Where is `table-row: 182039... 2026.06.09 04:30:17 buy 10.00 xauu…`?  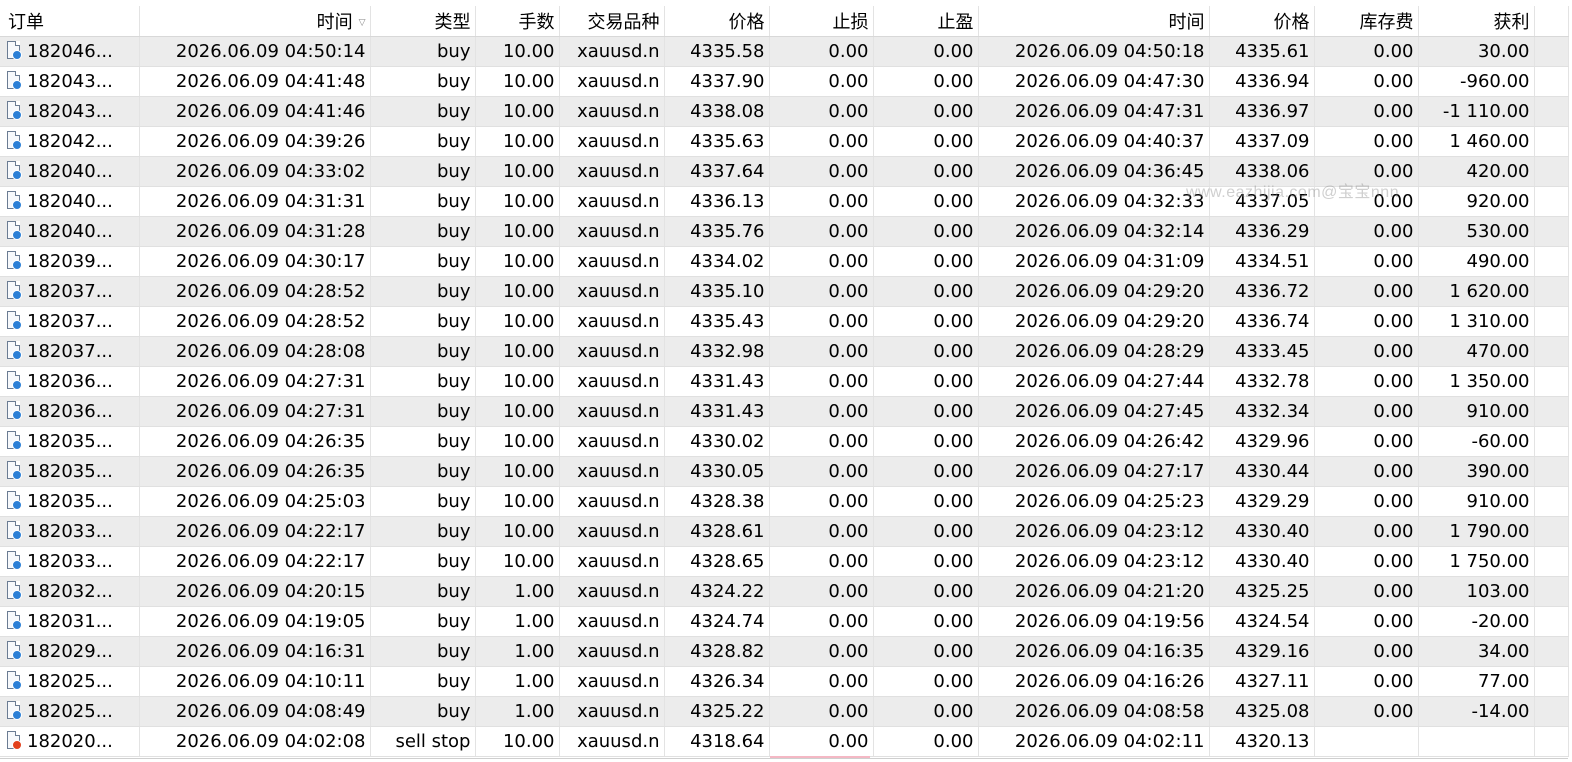 table-row: 182039... 2026.06.09 04:30:17 buy 10.00 xauu… is located at coordinates (784, 261).